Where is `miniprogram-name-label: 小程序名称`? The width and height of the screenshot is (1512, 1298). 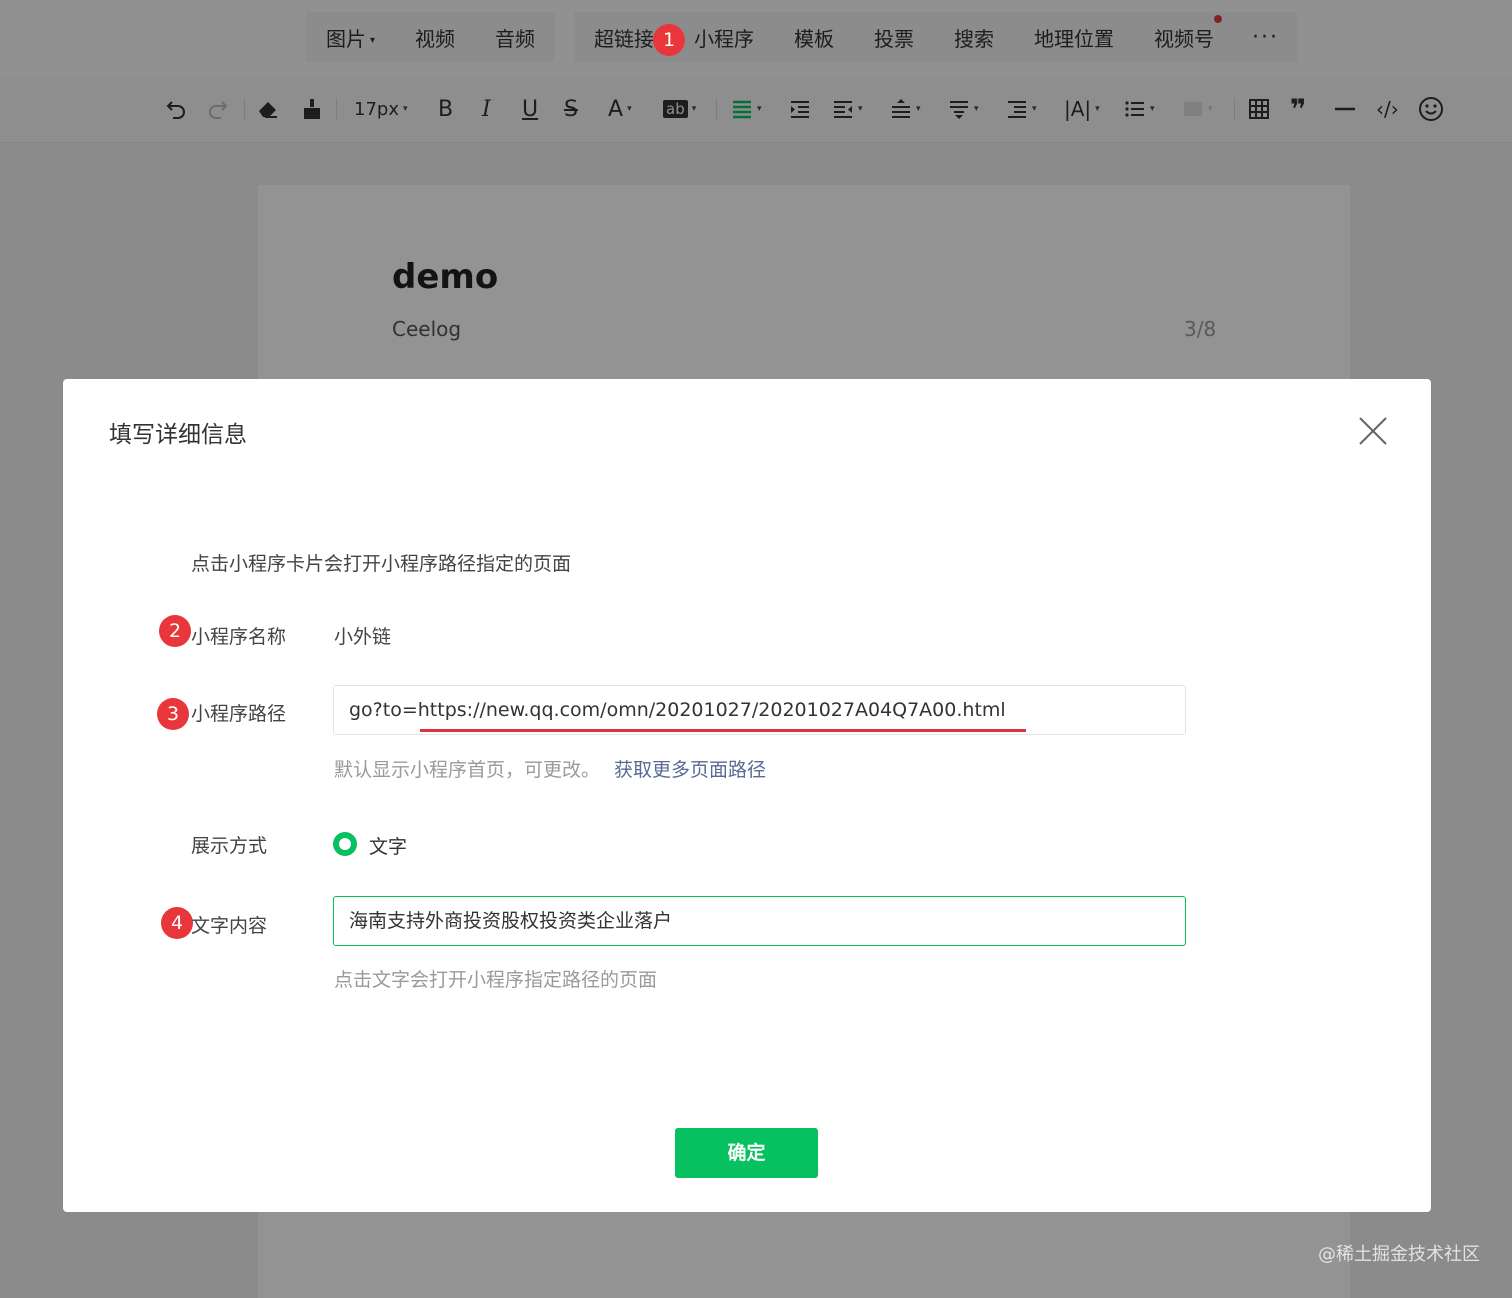
miniprogram-name-label: 小程序名称 is located at coordinates (239, 637).